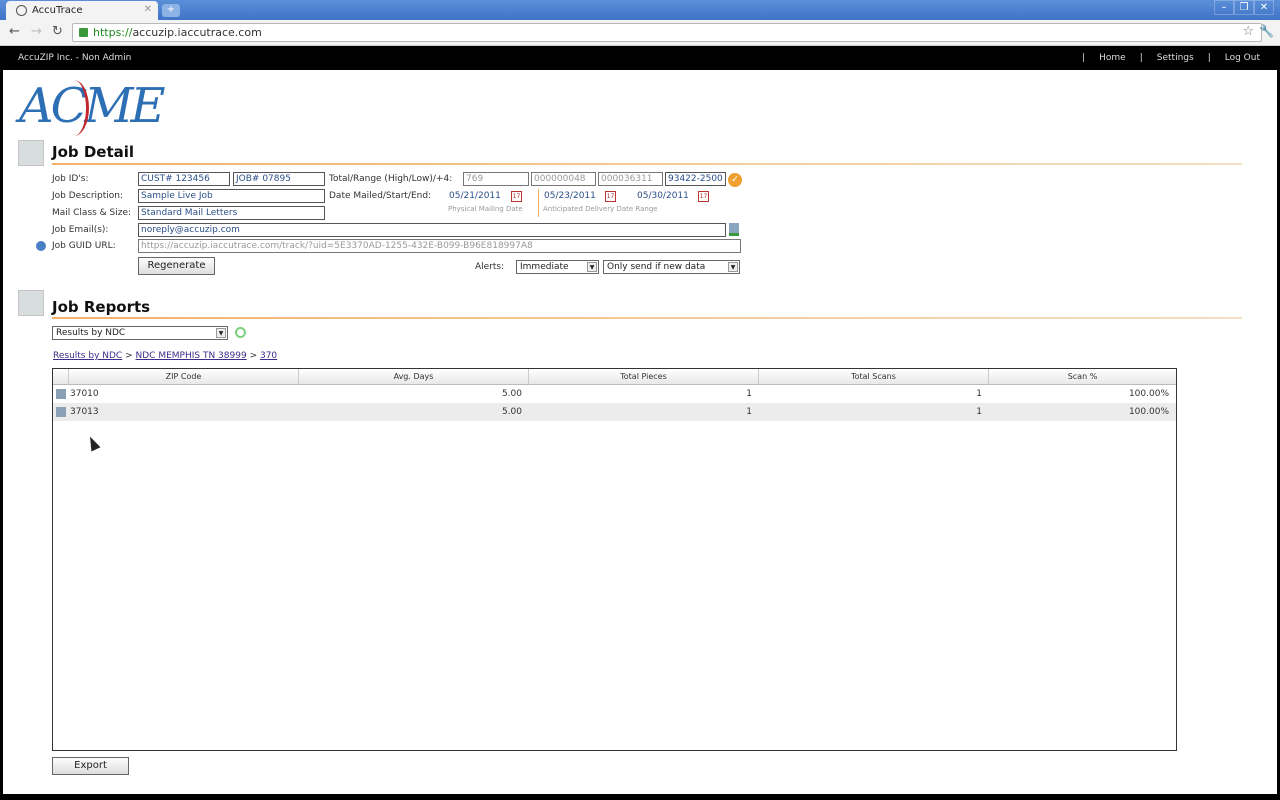 The height and width of the screenshot is (800, 1280). Describe the element at coordinates (240, 332) in the screenshot. I see `refresh-icon` at that location.